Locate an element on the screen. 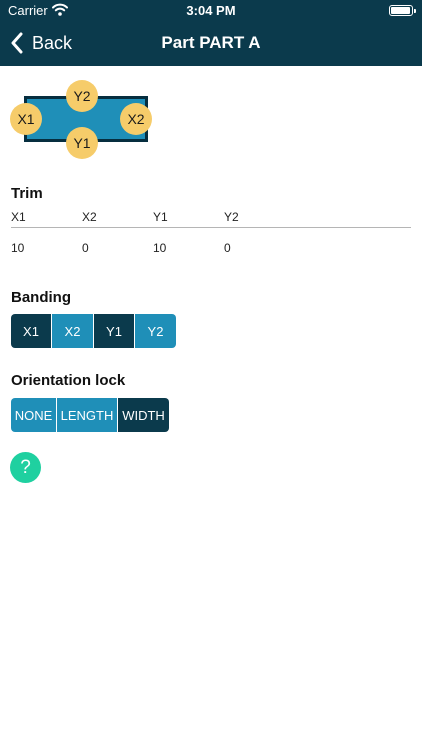  status-bar: Carrier 3:04 PM is located at coordinates (211, 11).